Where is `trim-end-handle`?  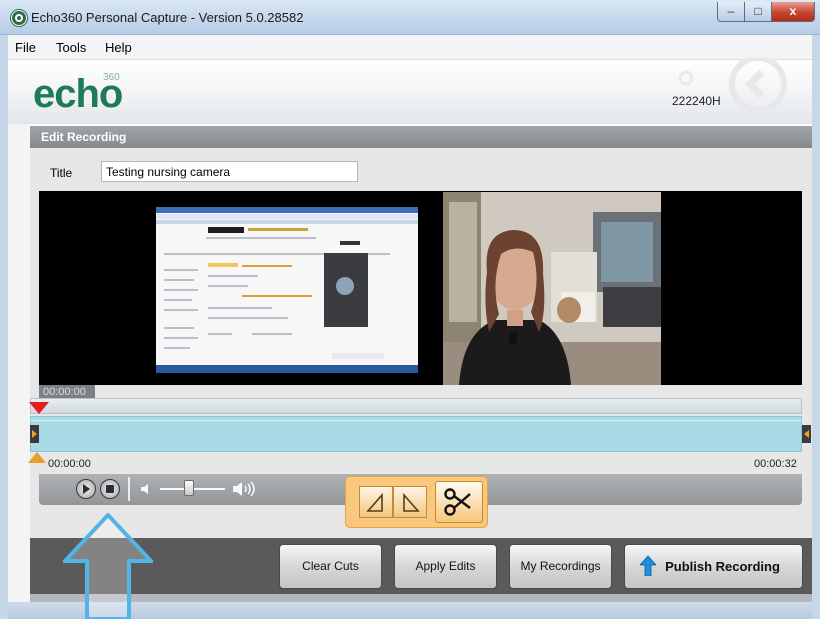 trim-end-handle is located at coordinates (806, 434).